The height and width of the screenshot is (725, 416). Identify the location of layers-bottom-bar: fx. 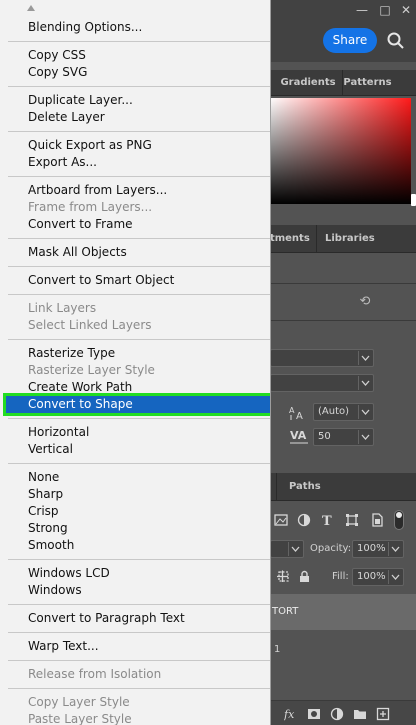
(343, 712).